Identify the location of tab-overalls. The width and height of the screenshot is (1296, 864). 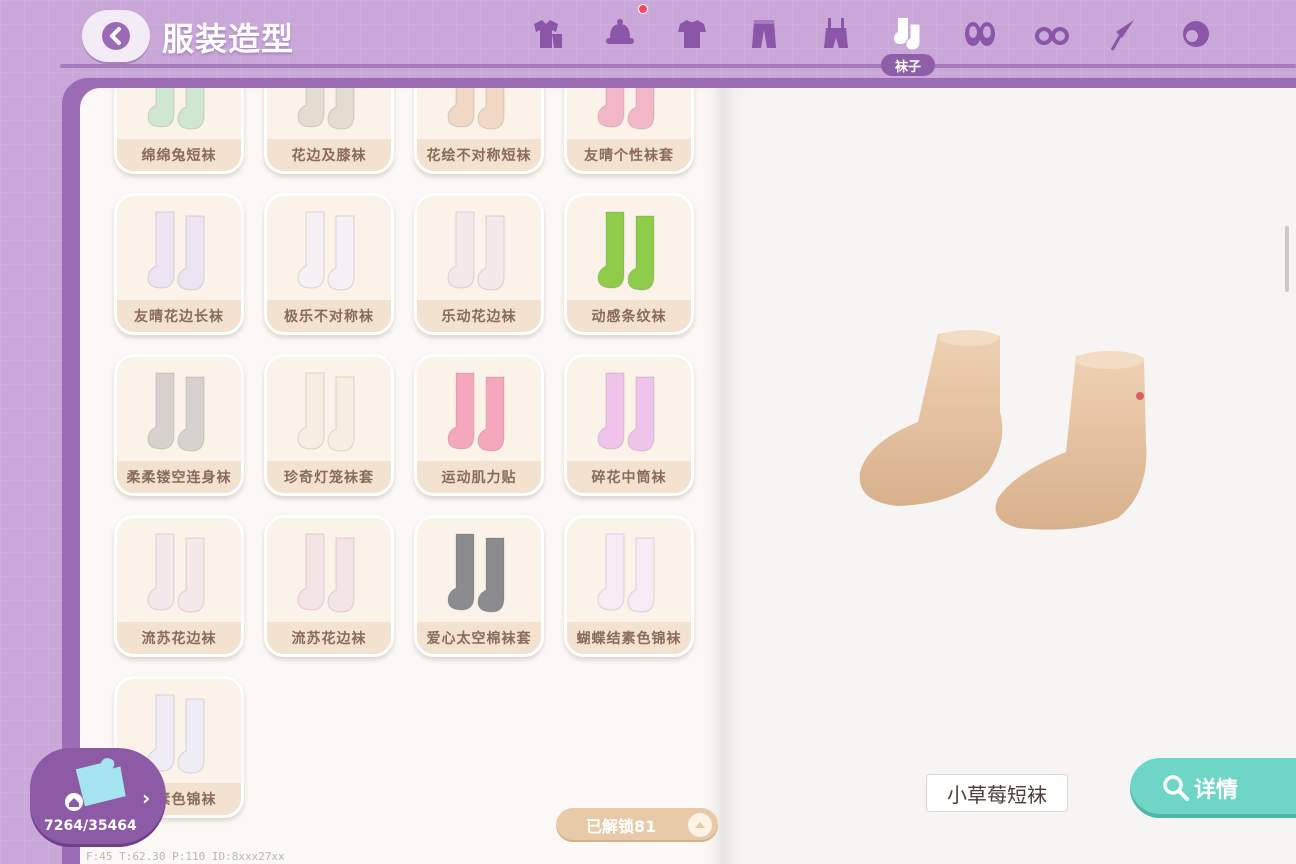
(836, 34).